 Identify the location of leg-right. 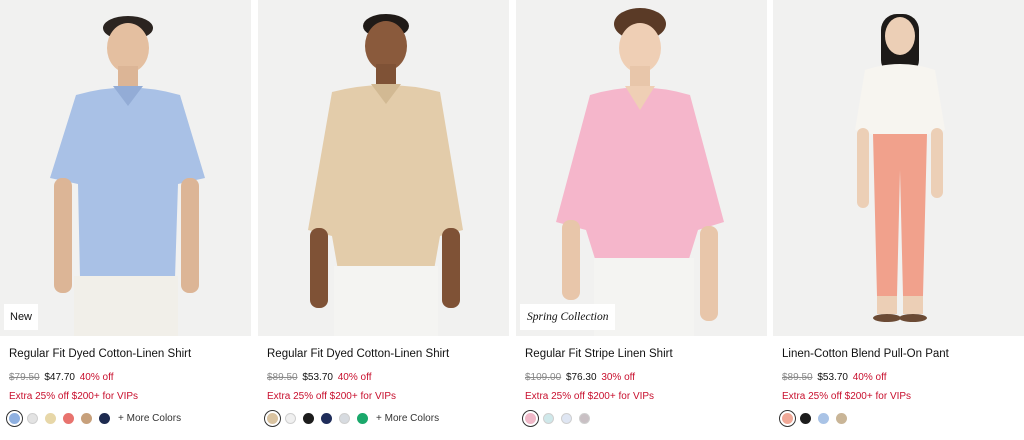
(913, 305).